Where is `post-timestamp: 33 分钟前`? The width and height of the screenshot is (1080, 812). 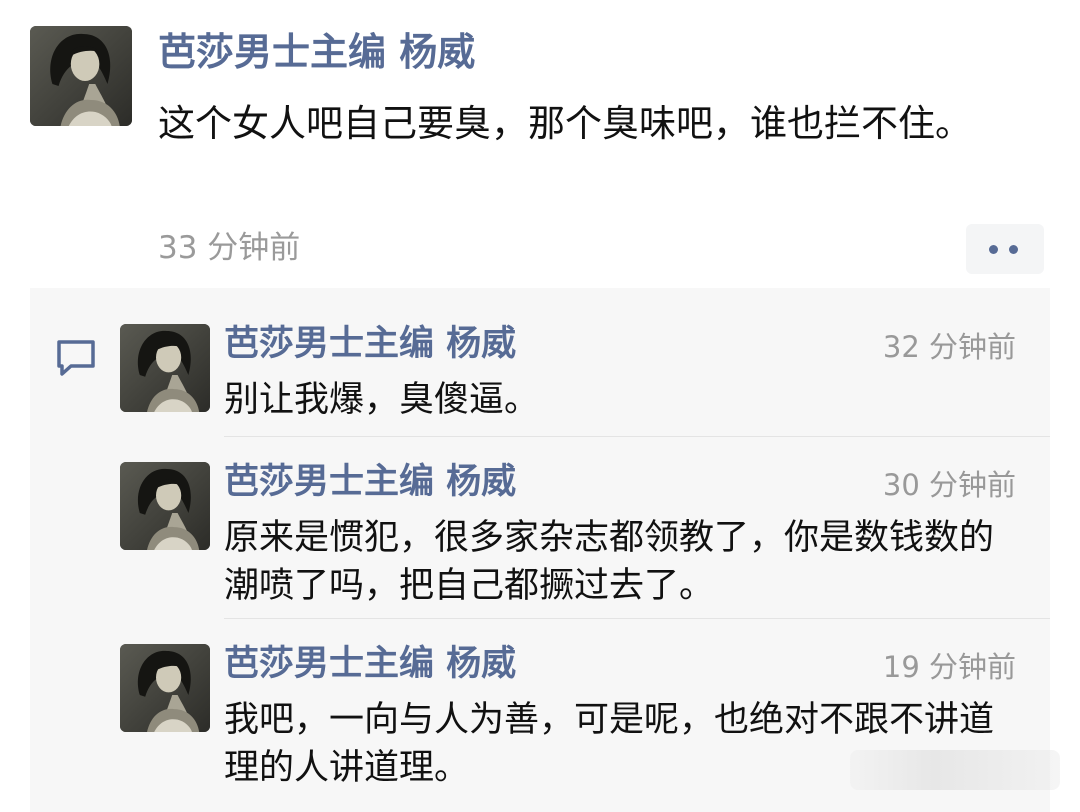 post-timestamp: 33 分钟前 is located at coordinates (229, 248).